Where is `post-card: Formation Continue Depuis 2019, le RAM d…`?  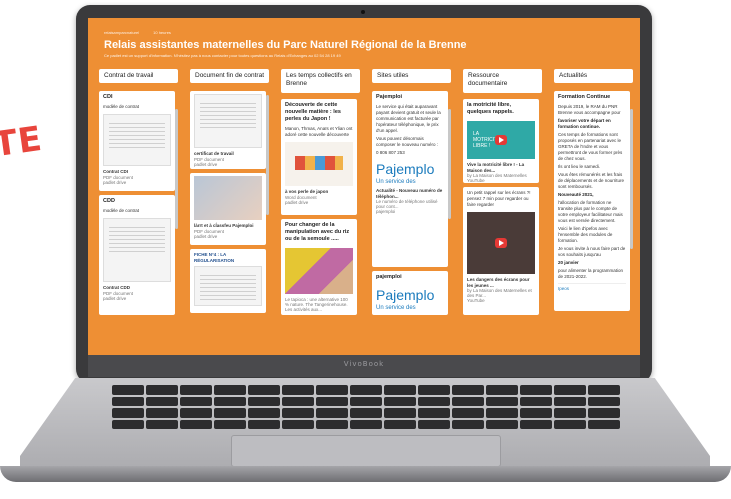
post-card: Formation Continue Depuis 2019, le RAM d… is located at coordinates (592, 201).